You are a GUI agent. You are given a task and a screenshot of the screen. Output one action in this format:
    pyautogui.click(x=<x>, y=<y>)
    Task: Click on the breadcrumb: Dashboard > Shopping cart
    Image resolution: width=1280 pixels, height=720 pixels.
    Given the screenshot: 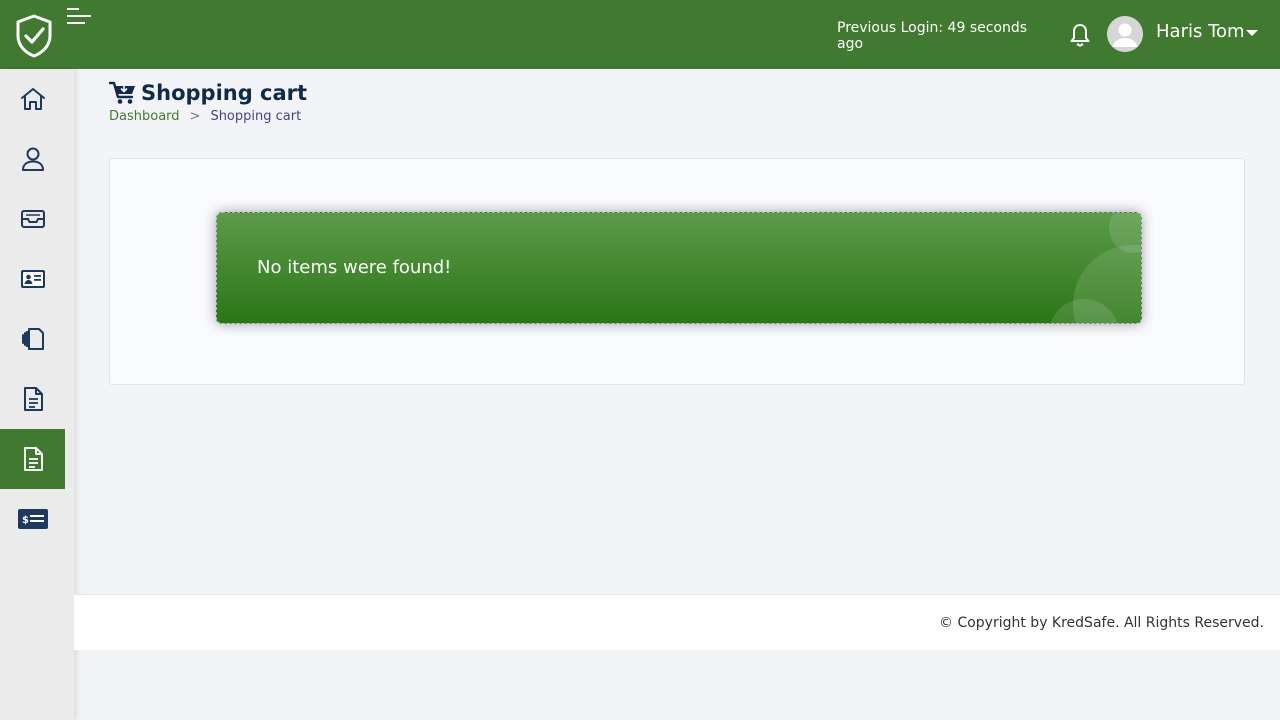 What is the action you would take?
    pyautogui.click(x=205, y=117)
    